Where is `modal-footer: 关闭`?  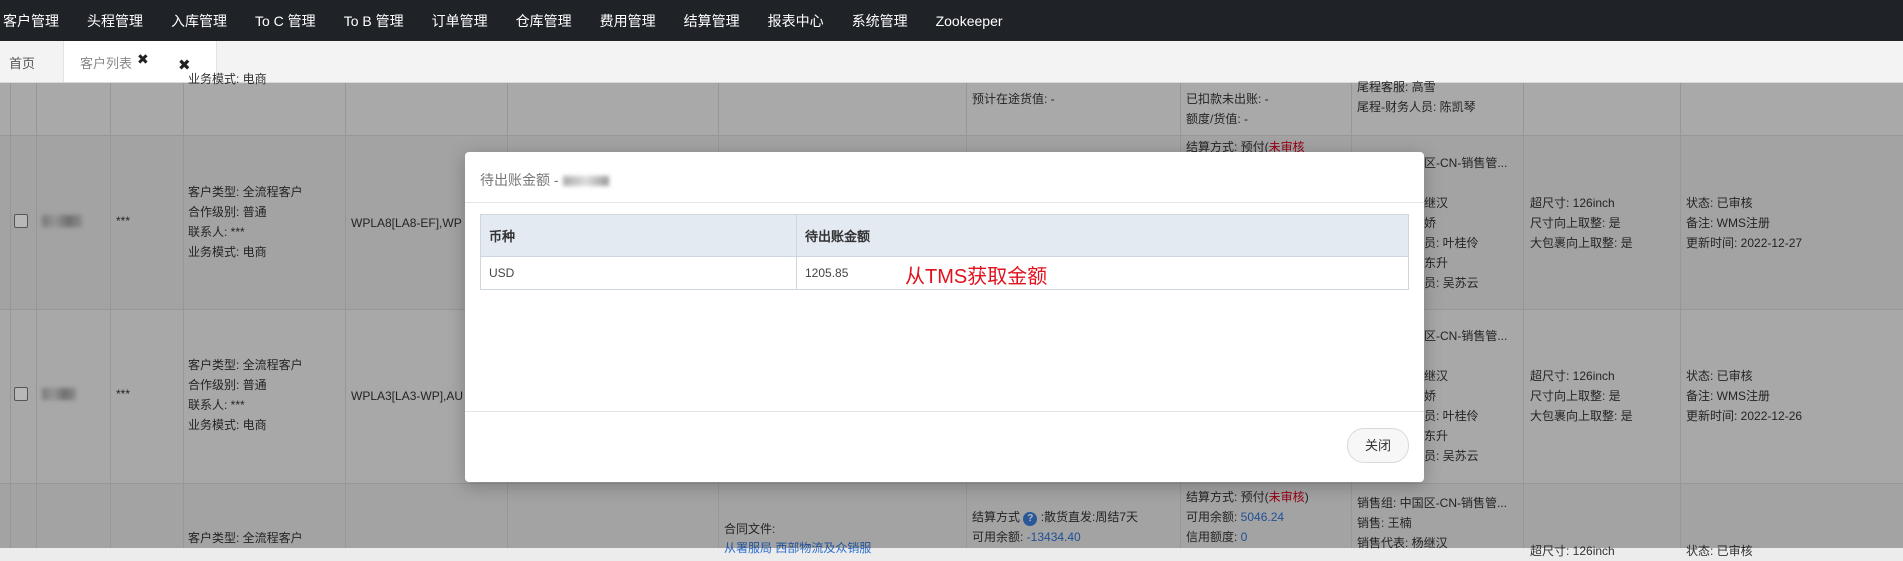 modal-footer: 关闭 is located at coordinates (944, 447).